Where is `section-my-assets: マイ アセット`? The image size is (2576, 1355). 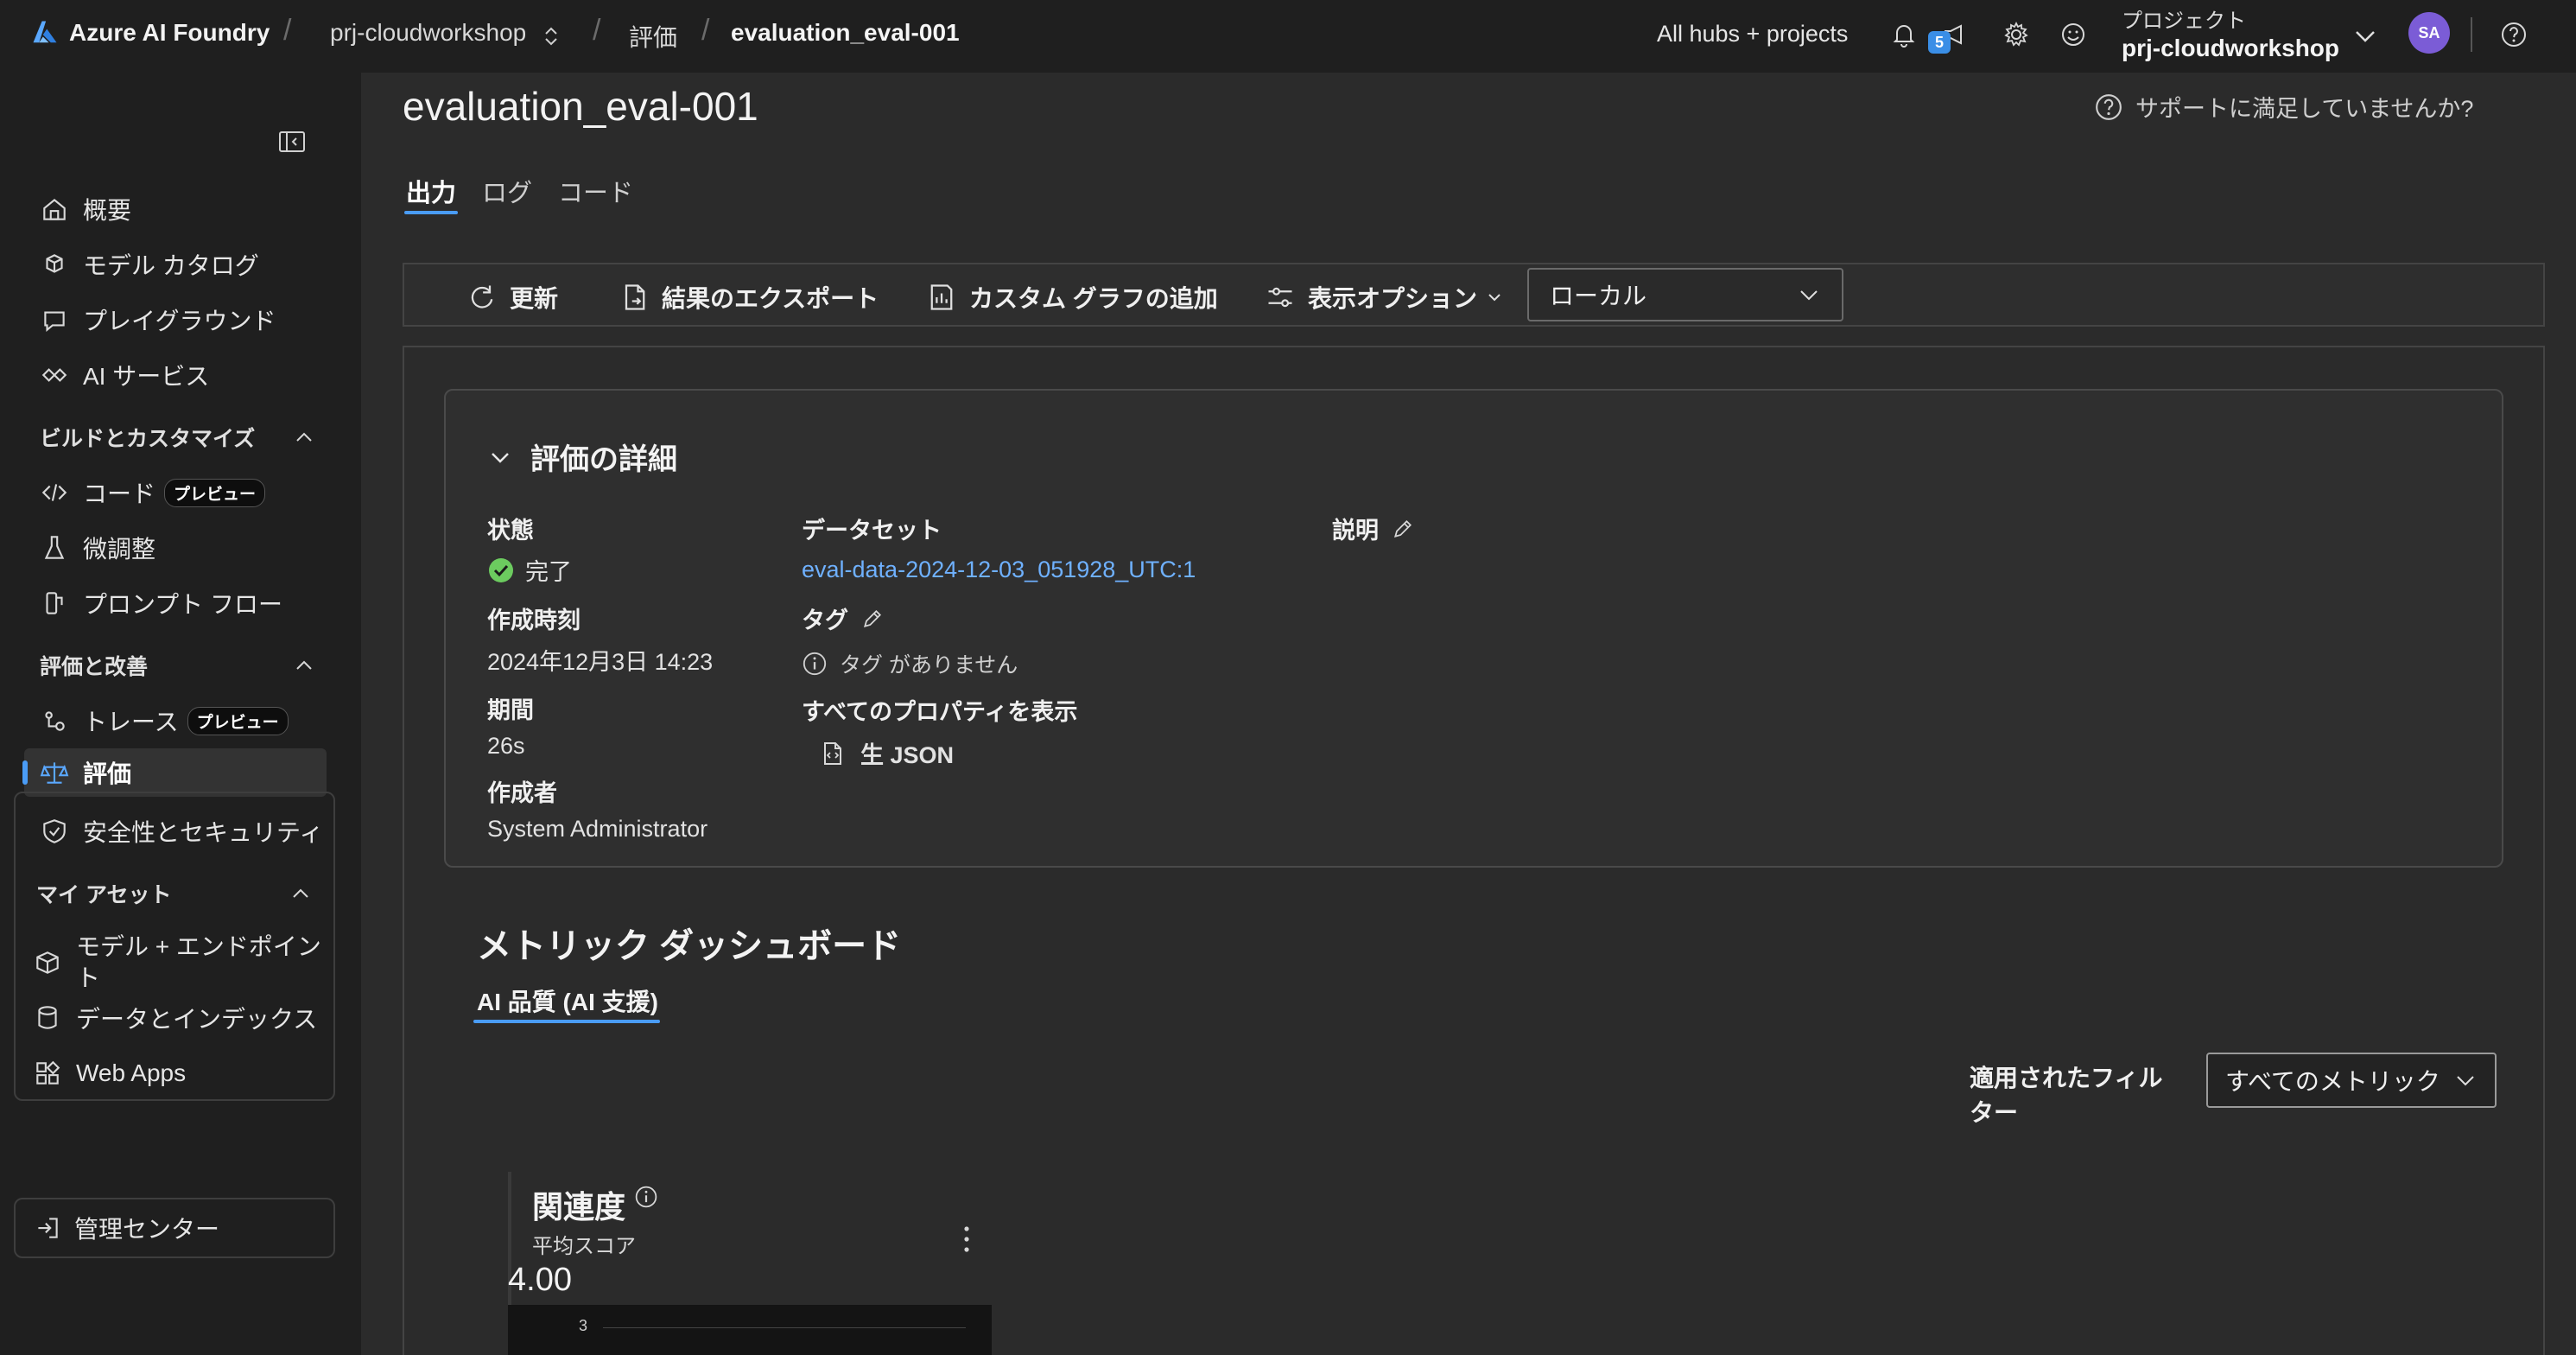
section-my-assets: マイ アセット is located at coordinates (174, 894).